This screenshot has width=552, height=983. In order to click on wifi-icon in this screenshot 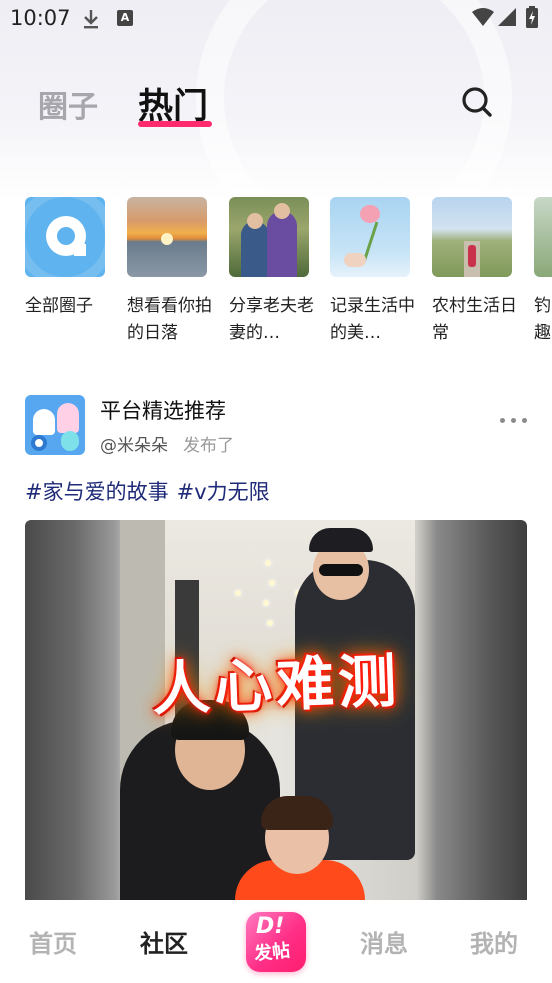, I will do `click(483, 17)`.